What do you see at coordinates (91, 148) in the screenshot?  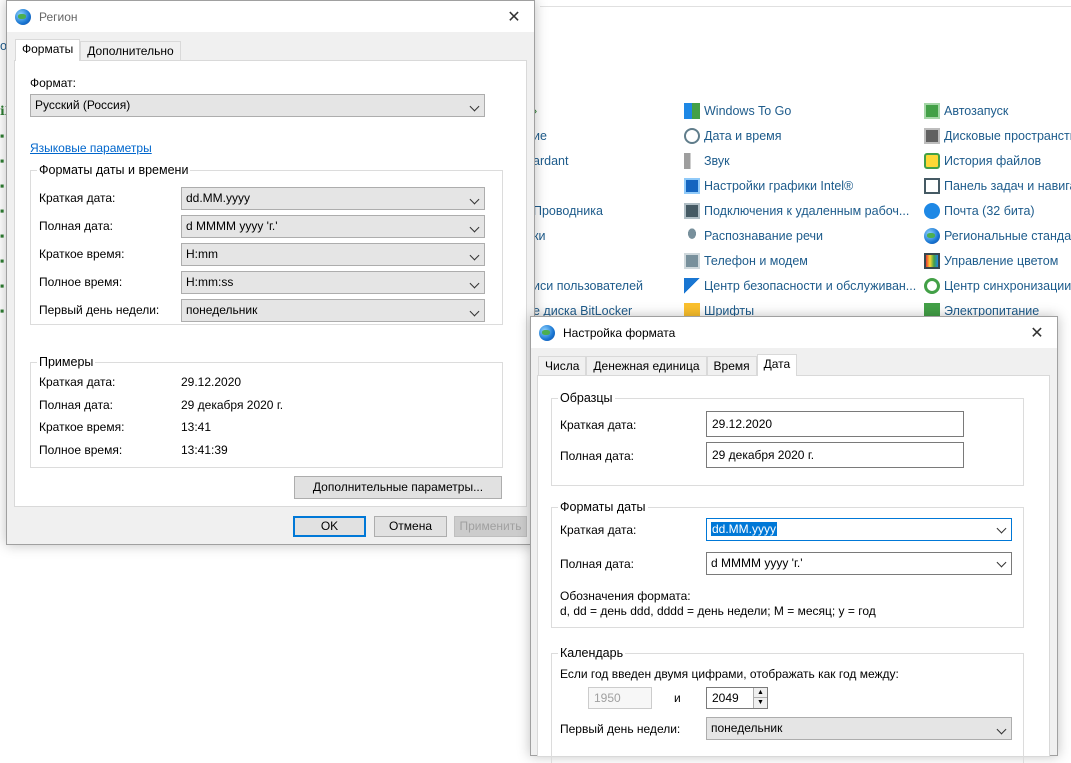 I see `language-settings-link: Языковые параметры` at bounding box center [91, 148].